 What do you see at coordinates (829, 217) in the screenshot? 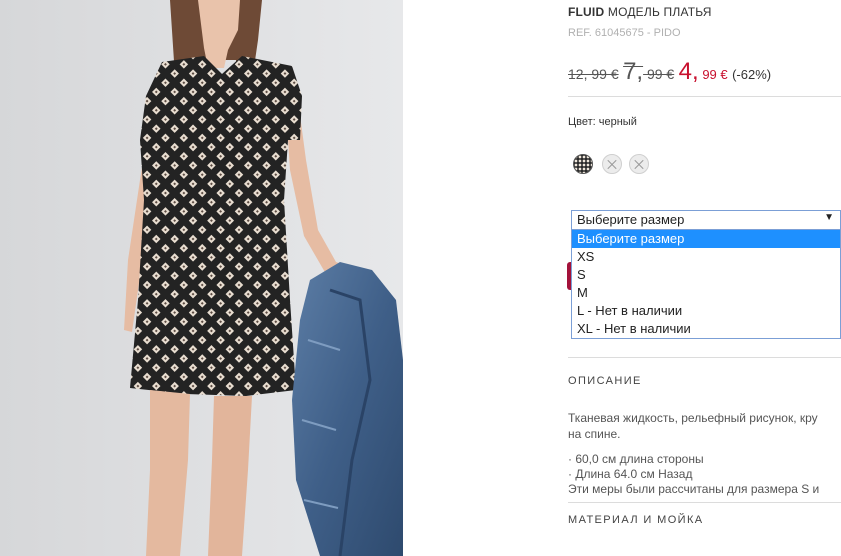
I see `chevron-down-icon: ▼` at bounding box center [829, 217].